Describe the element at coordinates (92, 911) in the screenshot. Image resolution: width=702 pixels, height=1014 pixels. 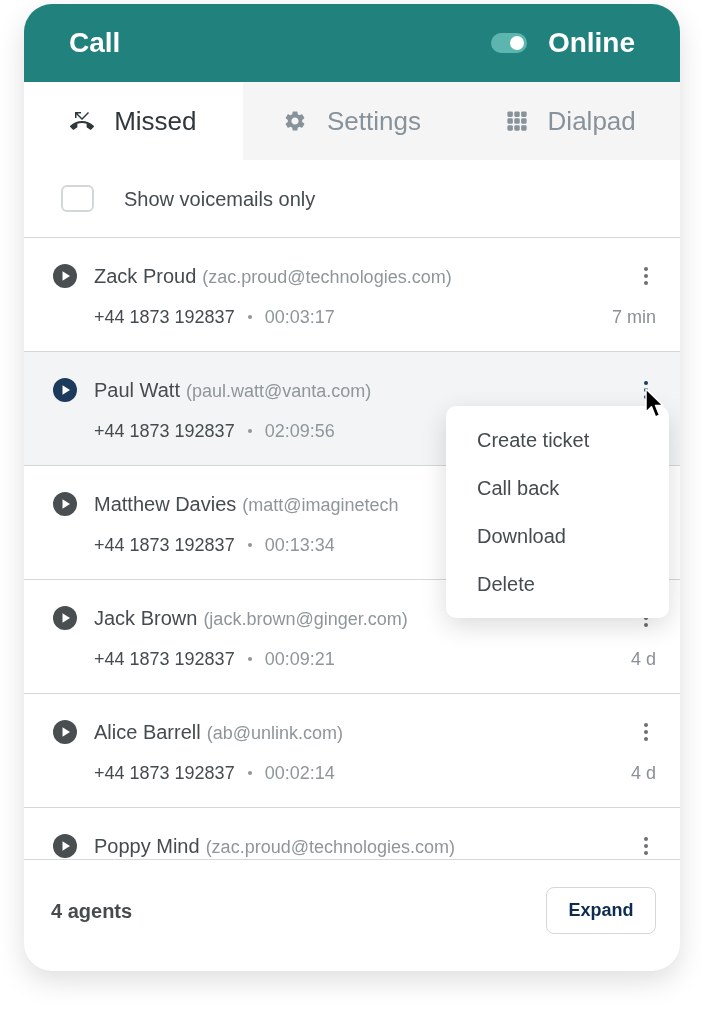
I see `agent-count: 4 agents` at that location.